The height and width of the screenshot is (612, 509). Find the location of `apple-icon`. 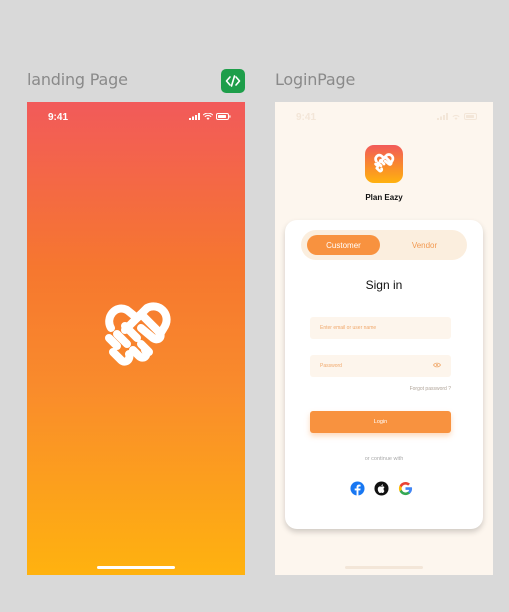

apple-icon is located at coordinates (381, 488).